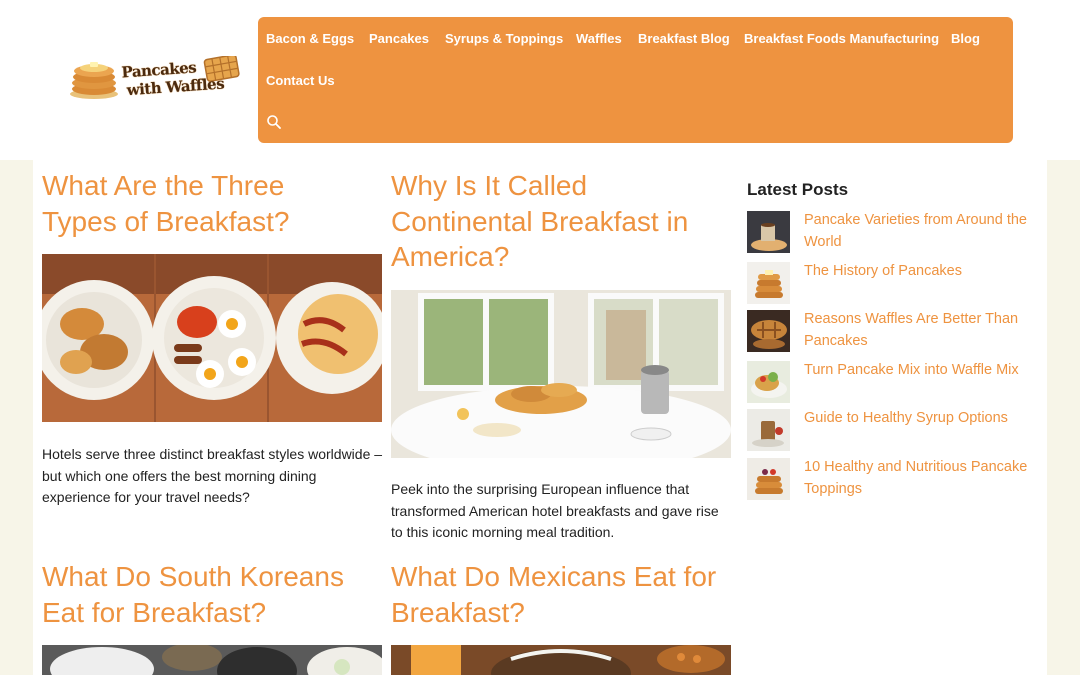 Image resolution: width=1080 pixels, height=675 pixels. What do you see at coordinates (212, 338) in the screenshot?
I see `post-image-three-types` at bounding box center [212, 338].